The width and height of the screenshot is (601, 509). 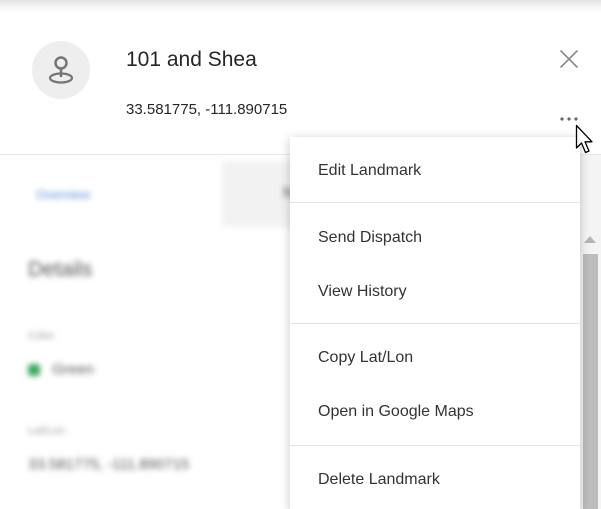 What do you see at coordinates (435, 292) in the screenshot?
I see `menu-item-view-history: View History` at bounding box center [435, 292].